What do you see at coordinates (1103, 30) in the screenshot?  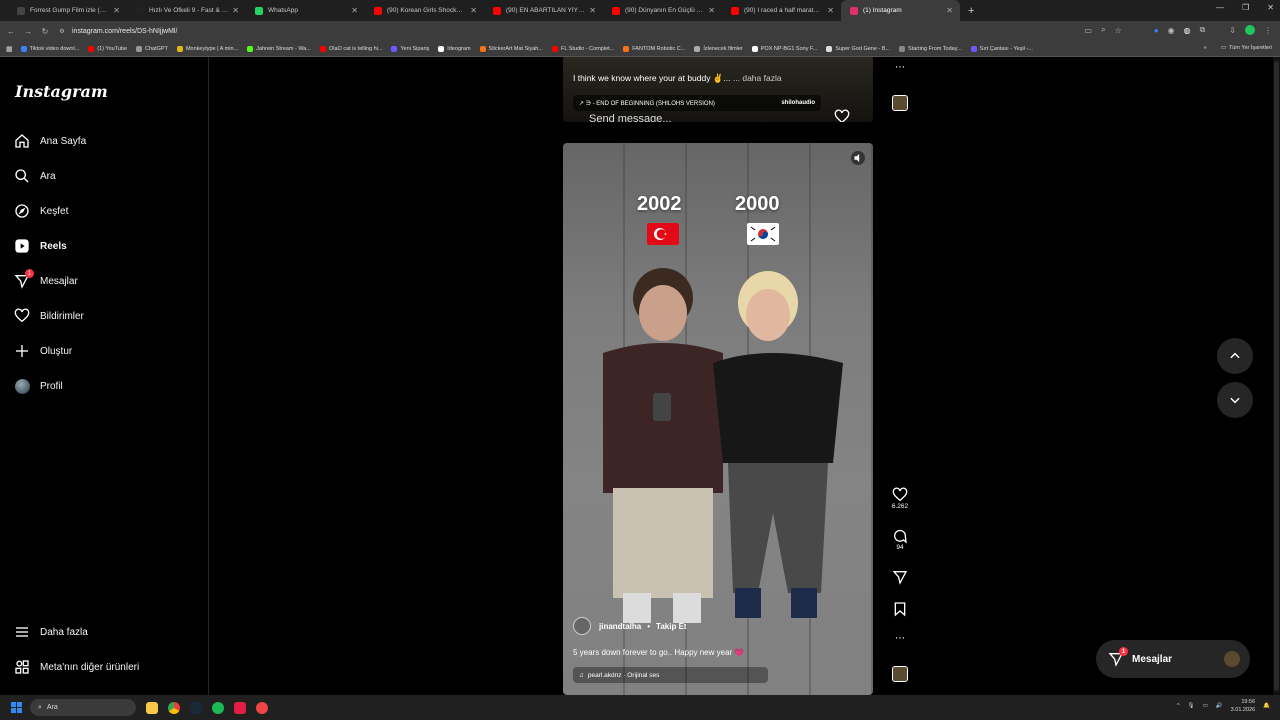 I see `zoom-icon: ⌕` at bounding box center [1103, 30].